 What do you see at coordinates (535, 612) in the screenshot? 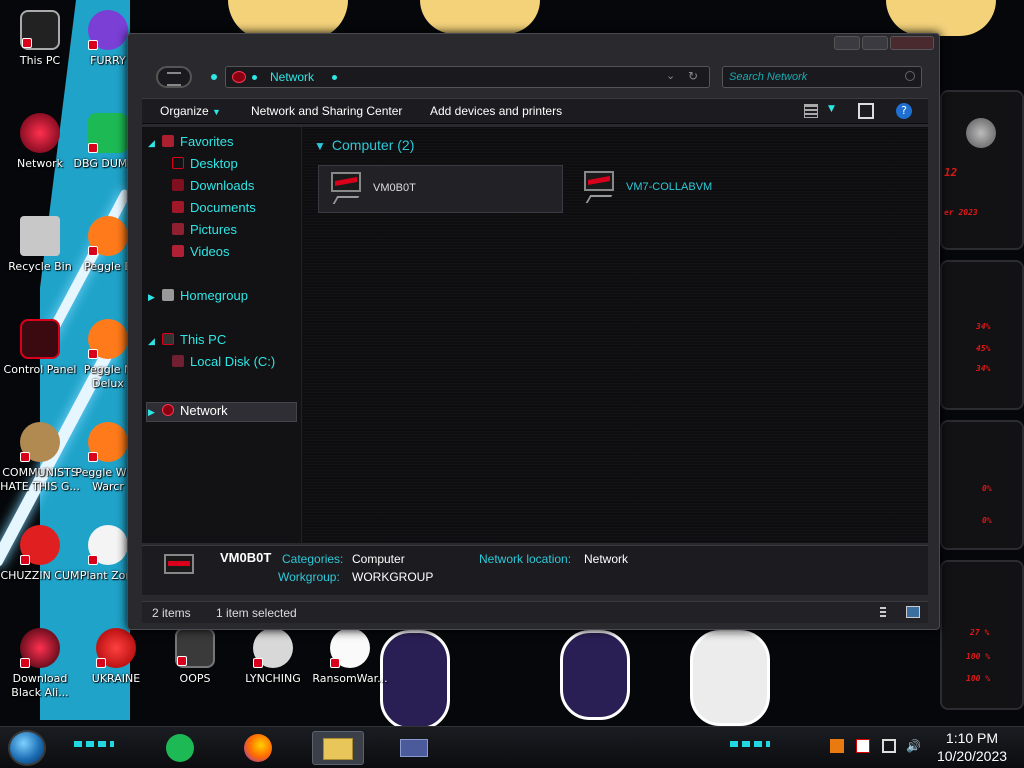
I see `status-bar: 2 items 1 item selected` at bounding box center [535, 612].